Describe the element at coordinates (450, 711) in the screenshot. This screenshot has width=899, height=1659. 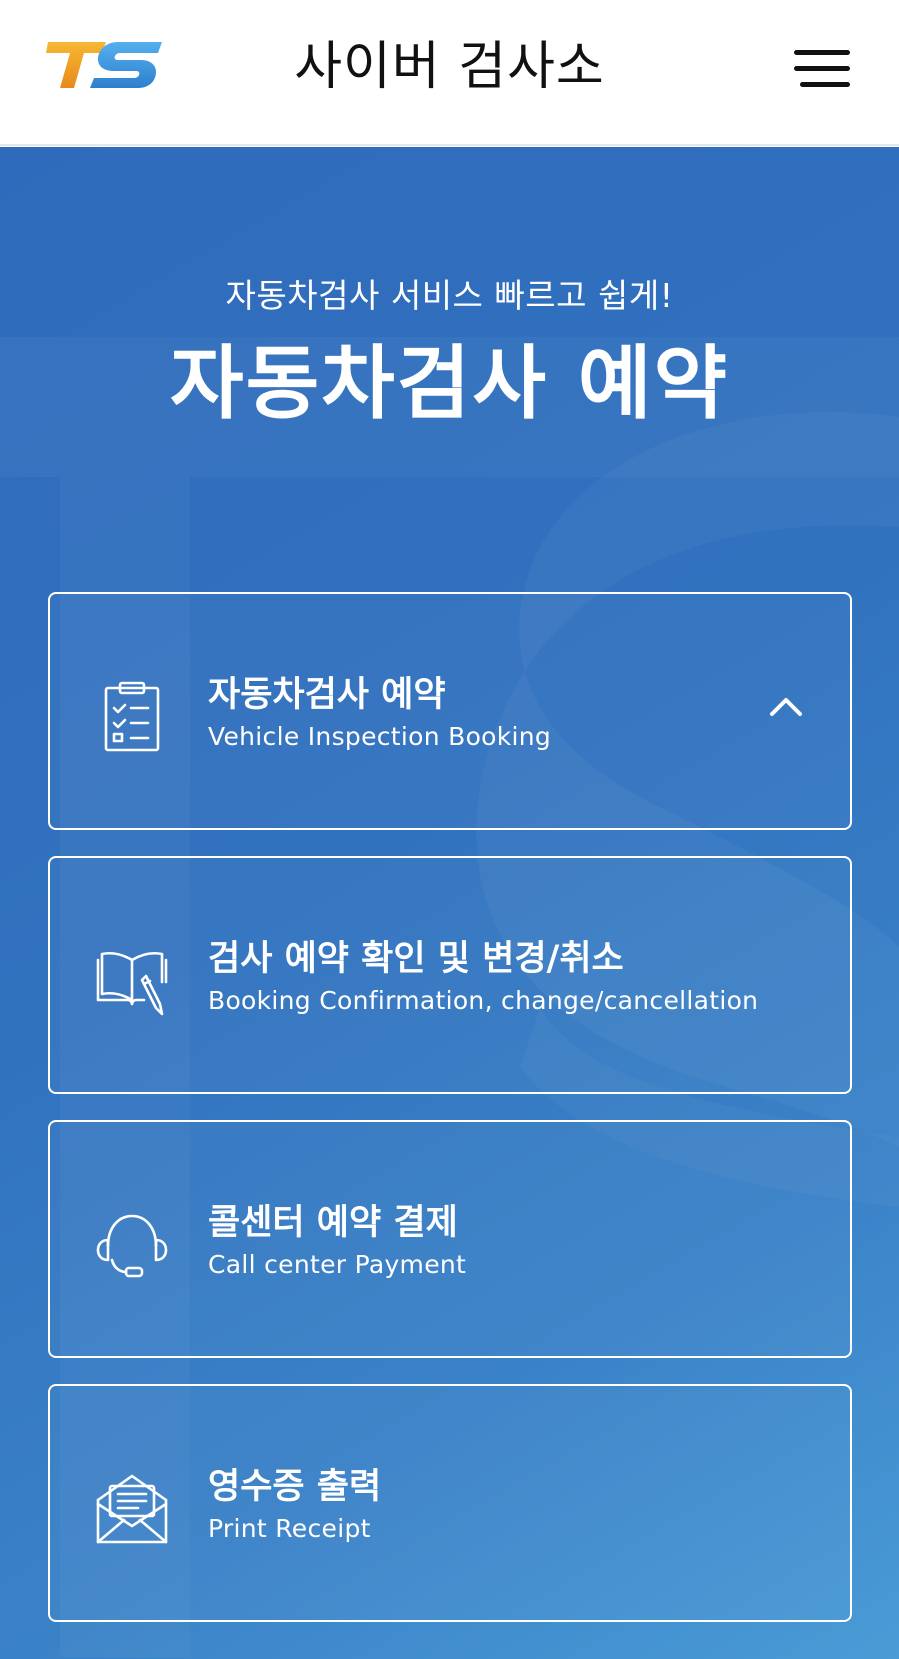
I see `vehicle-inspection-booking-card: 자동차검사 예약 Vehicle Inspection Booking` at that location.